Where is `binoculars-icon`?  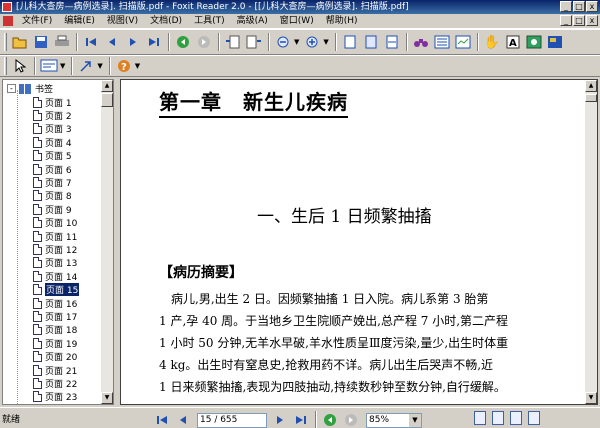
binoculars-icon is located at coordinates (421, 42).